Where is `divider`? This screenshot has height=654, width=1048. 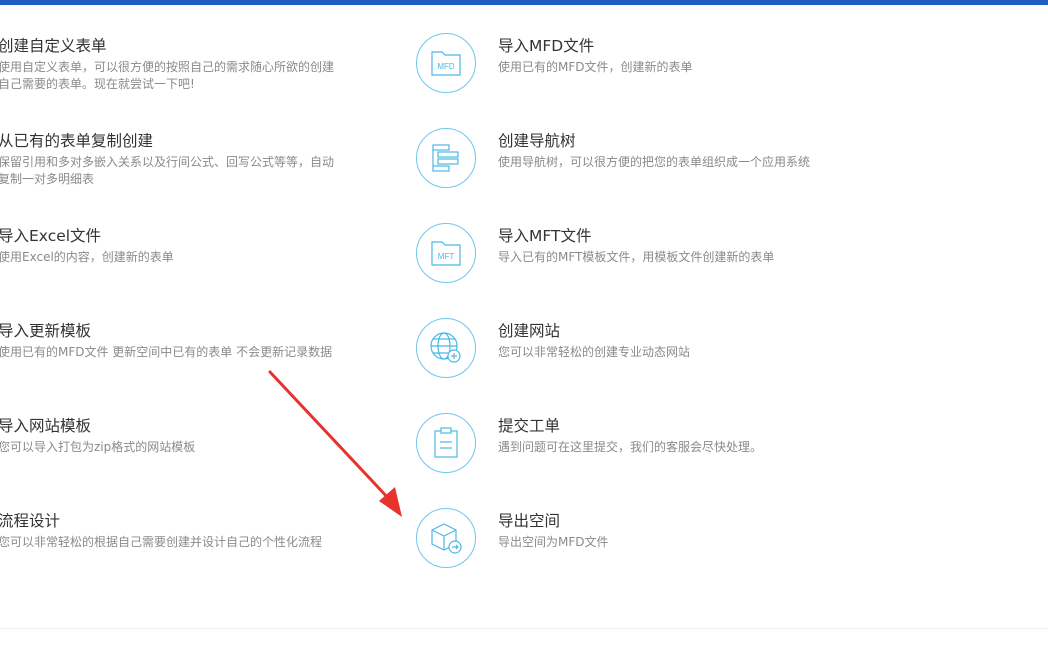 divider is located at coordinates (524, 628).